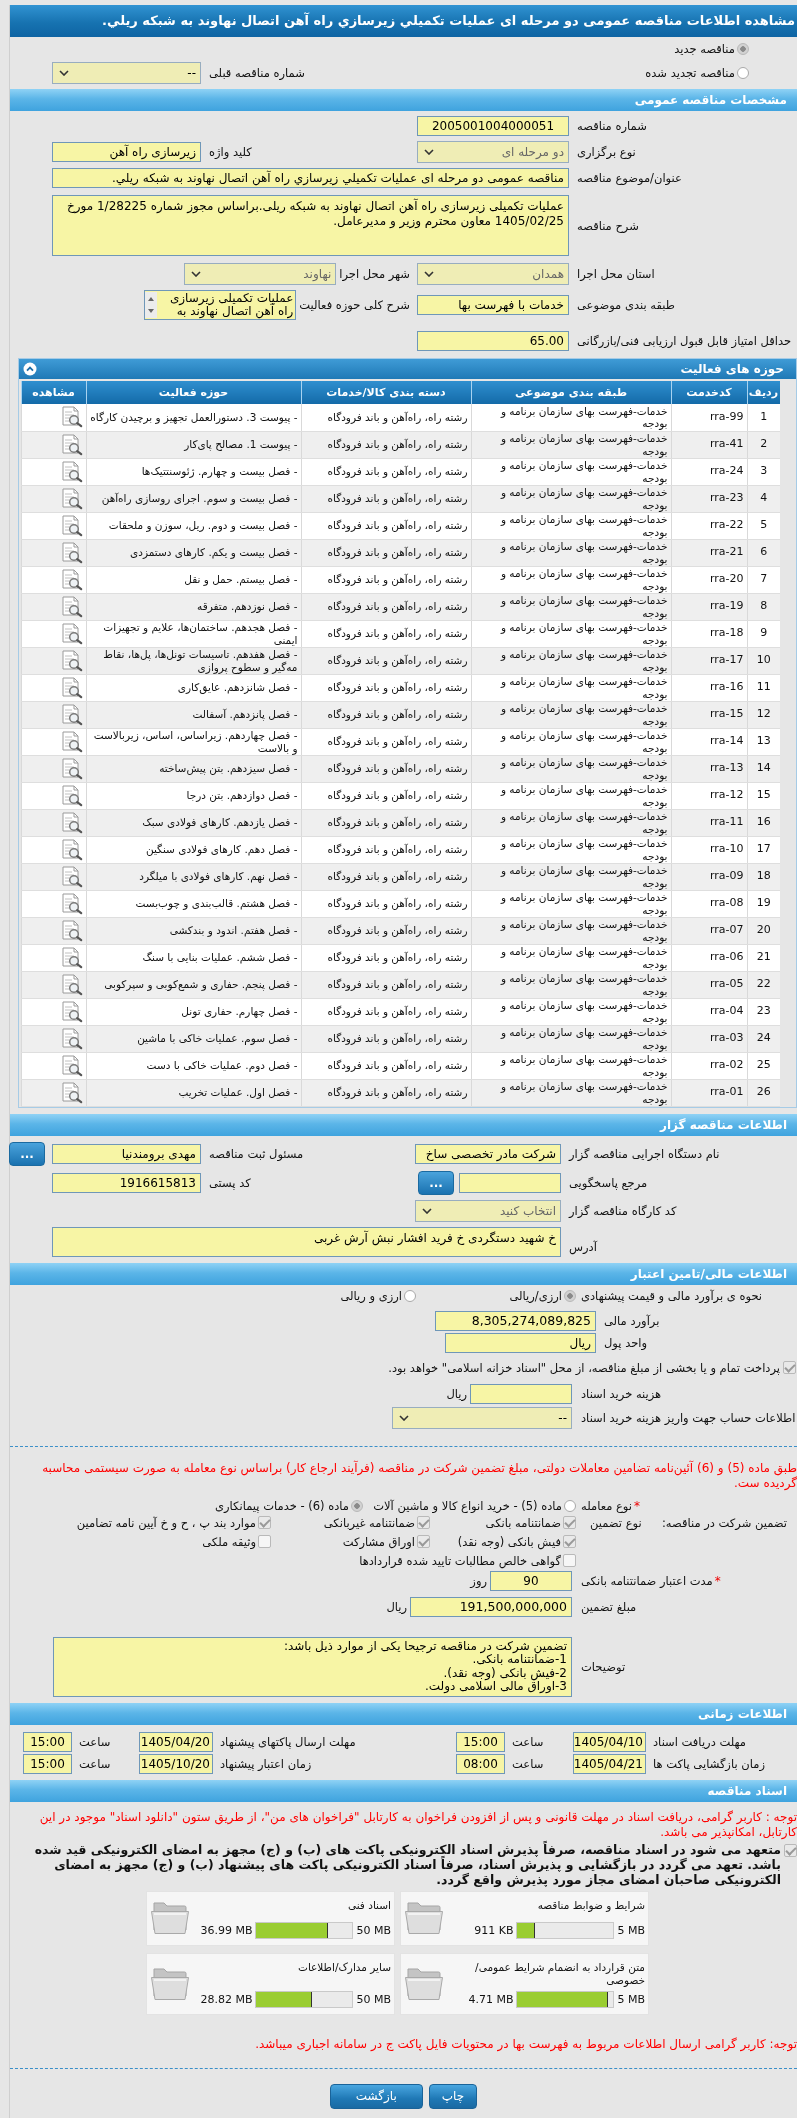 The height and width of the screenshot is (2118, 797). I want to click on text-area: خ شهید دستگردی خ فرید افشار نبش آرش غربی, so click(306, 1241).